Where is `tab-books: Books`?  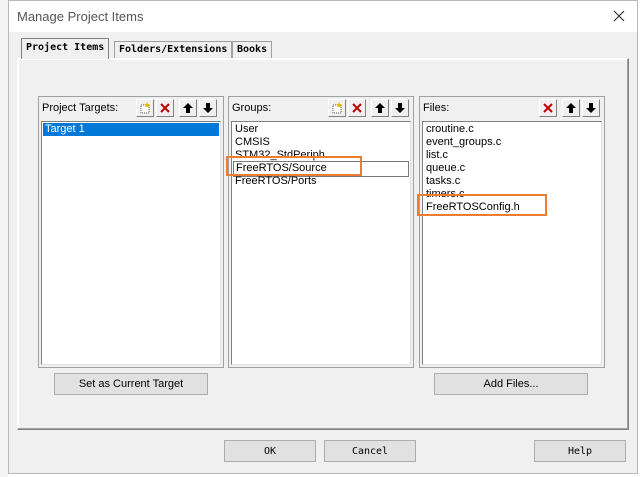
tab-books: Books is located at coordinates (252, 49).